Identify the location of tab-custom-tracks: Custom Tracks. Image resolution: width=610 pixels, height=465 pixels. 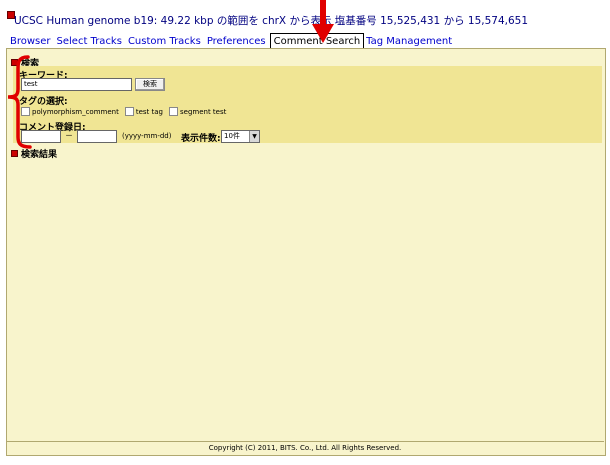
(165, 42).